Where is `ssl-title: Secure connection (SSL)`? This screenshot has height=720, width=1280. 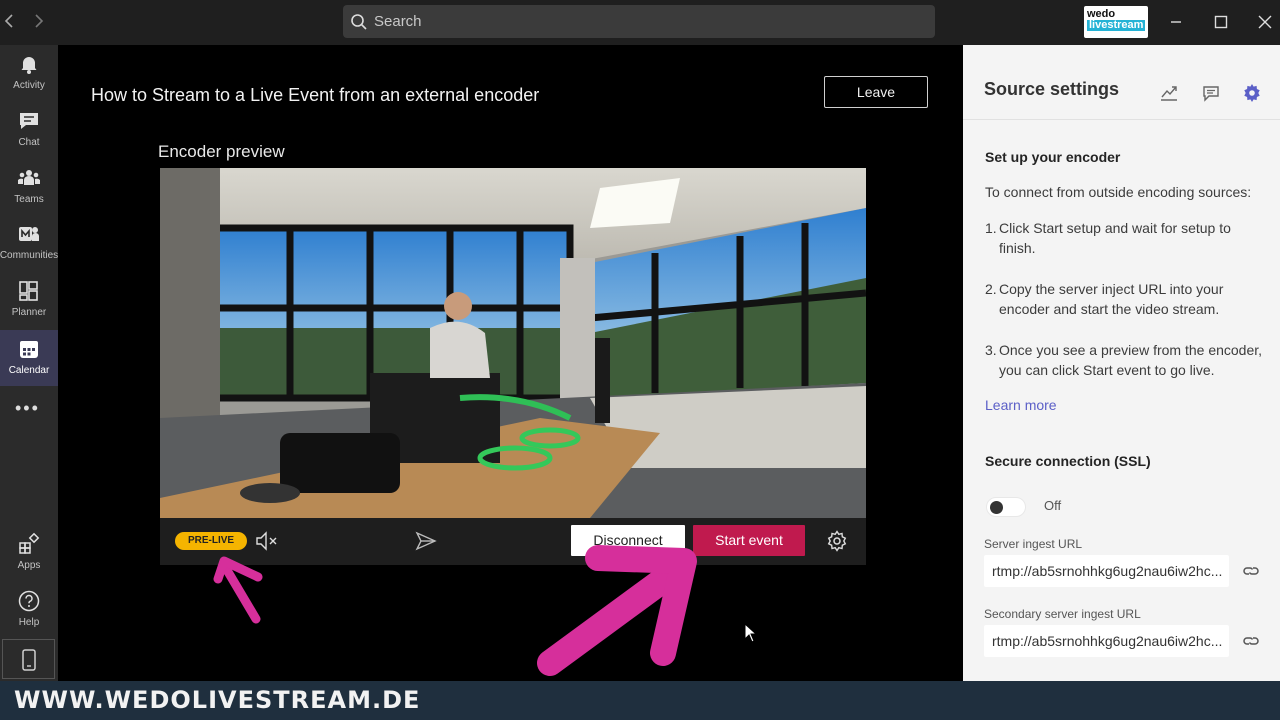 ssl-title: Secure connection (SSL) is located at coordinates (1068, 461).